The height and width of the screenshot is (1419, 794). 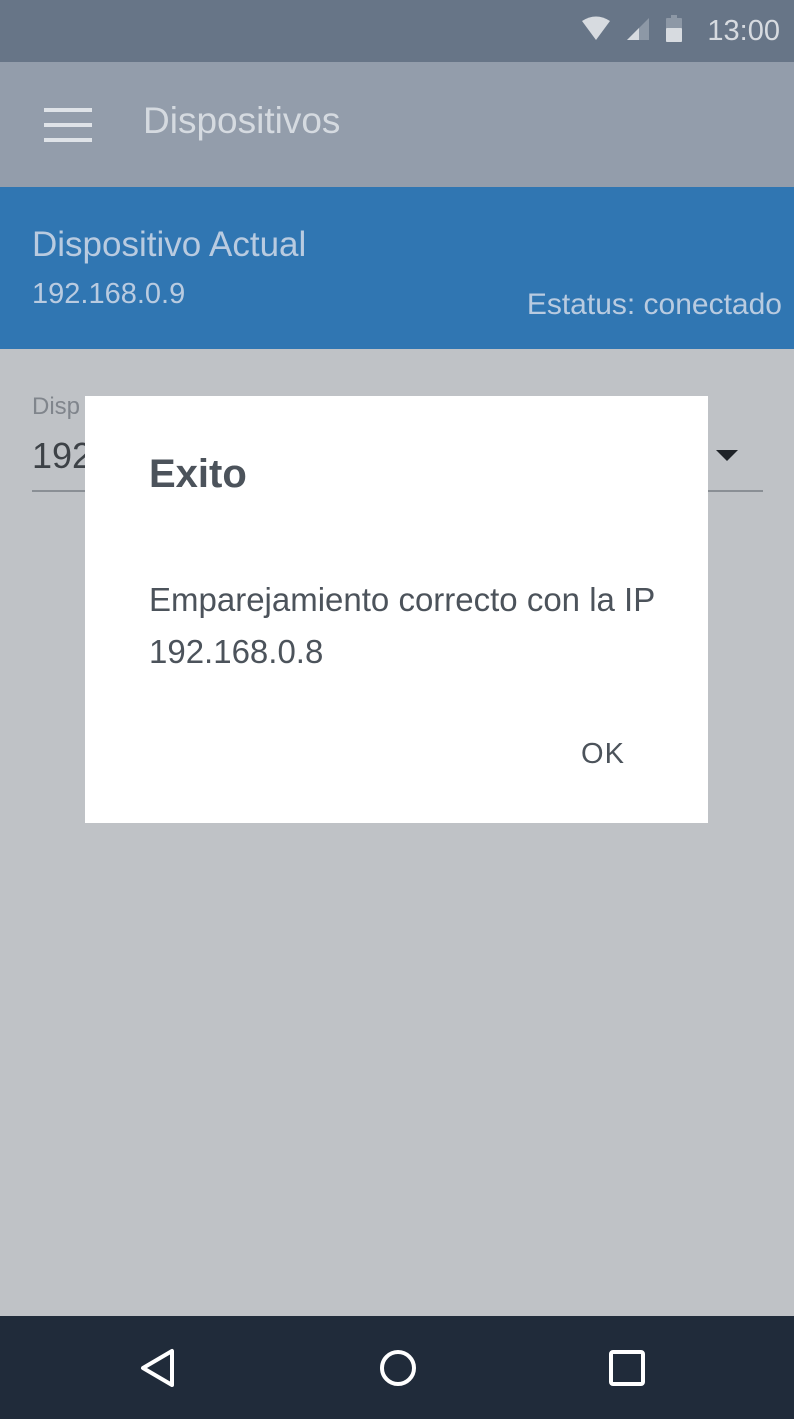 What do you see at coordinates (68, 125) in the screenshot?
I see `hamburger-menu-icon` at bounding box center [68, 125].